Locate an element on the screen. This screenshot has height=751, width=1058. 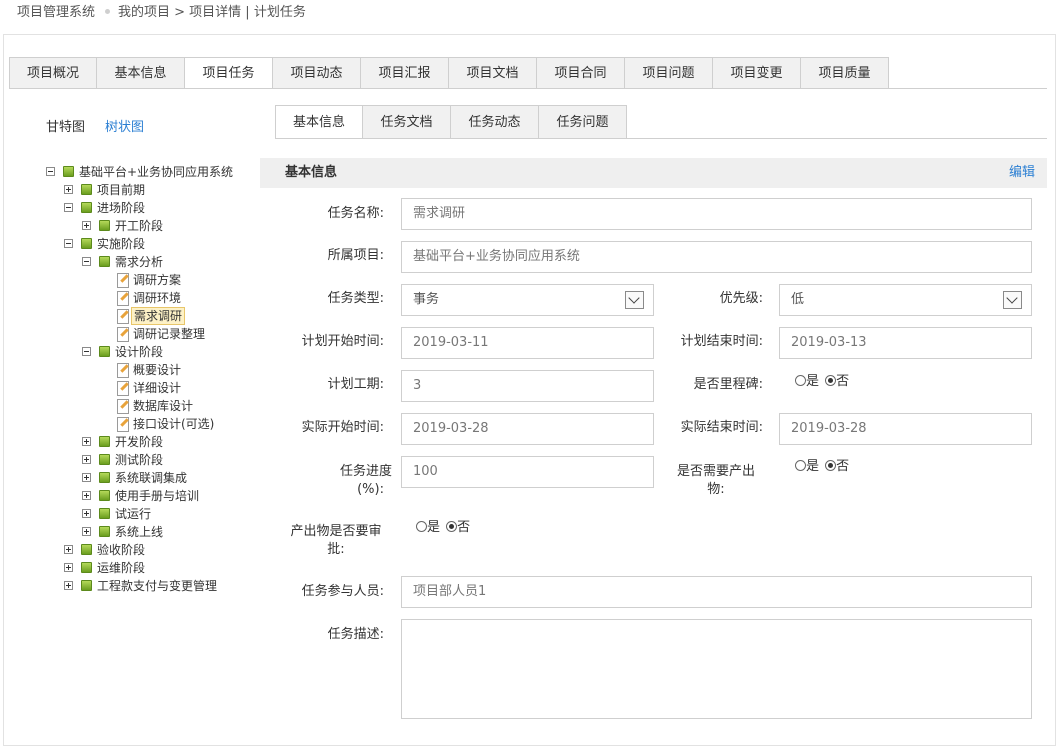
tree-node-phase-3-4: 测试阶段 is located at coordinates (156, 460).